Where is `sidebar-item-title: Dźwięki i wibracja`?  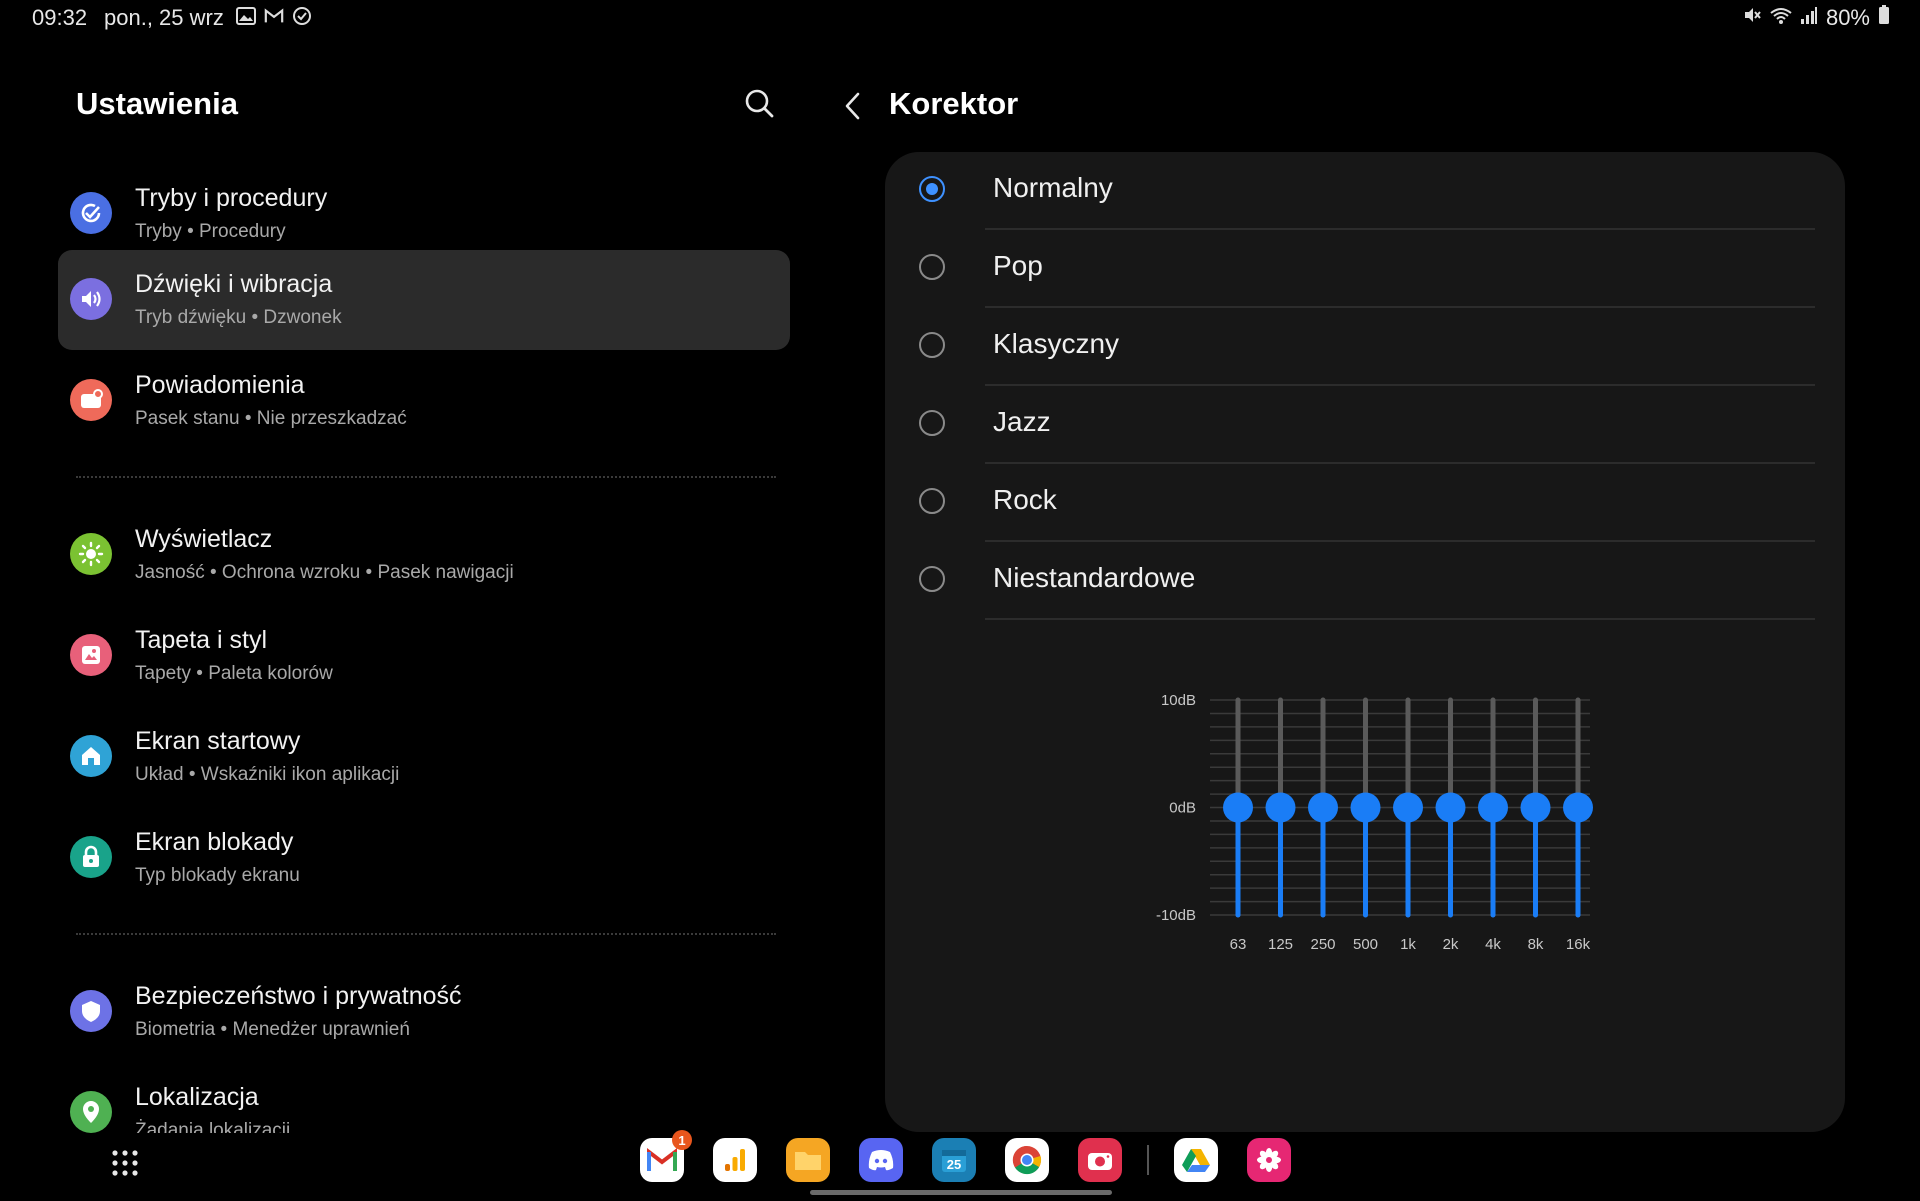 sidebar-item-title: Dźwięki i wibracja is located at coordinates (234, 284).